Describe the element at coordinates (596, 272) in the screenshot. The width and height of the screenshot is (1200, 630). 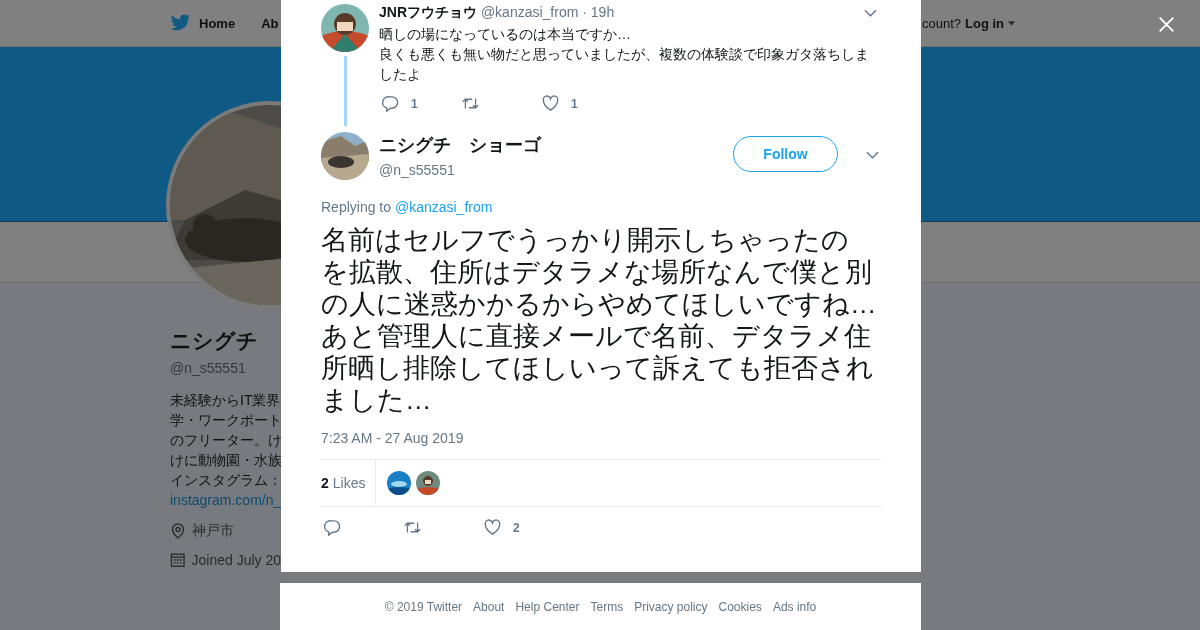
I see `tweet-text-line: を拡散、住所はデタラメな場所なんで僕と別` at that location.